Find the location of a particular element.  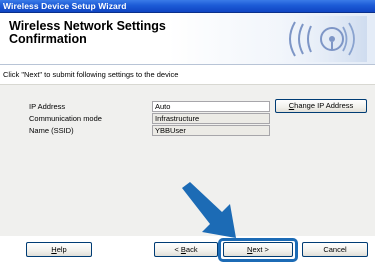

next-label-post: ext > is located at coordinates (260, 249).